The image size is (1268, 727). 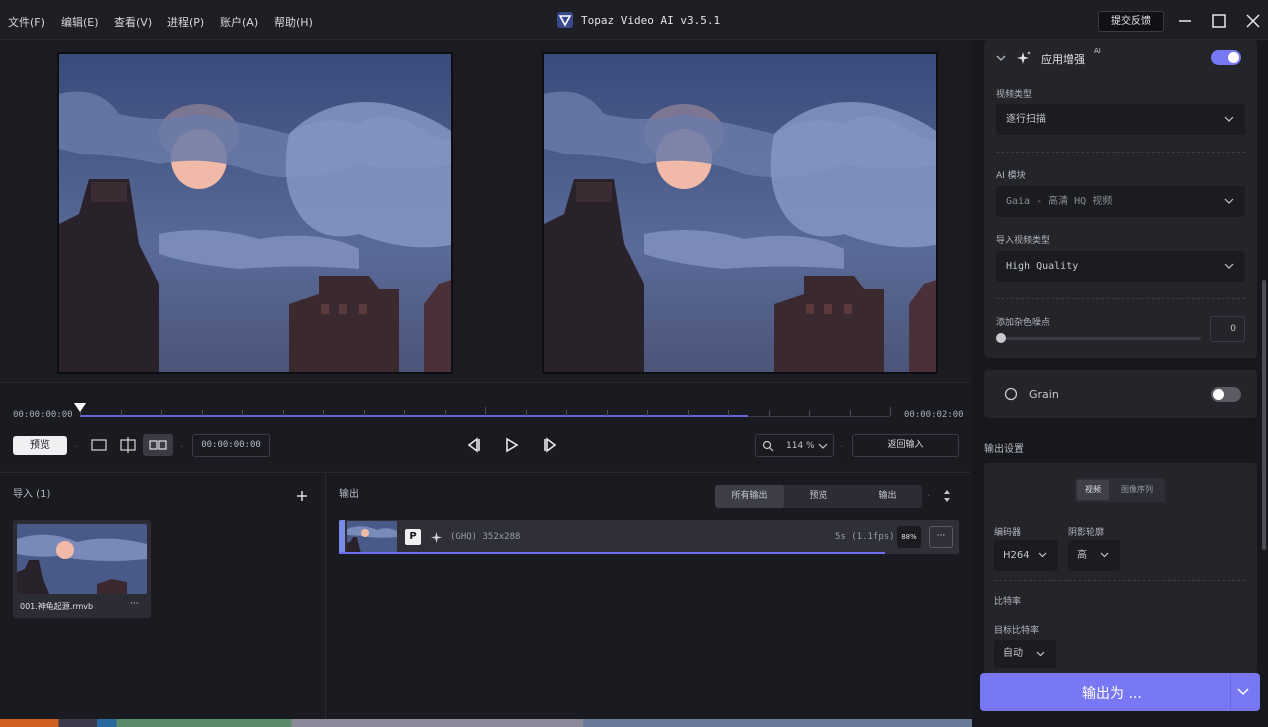 I want to click on input-type-select: High Quality, so click(x=1120, y=266).